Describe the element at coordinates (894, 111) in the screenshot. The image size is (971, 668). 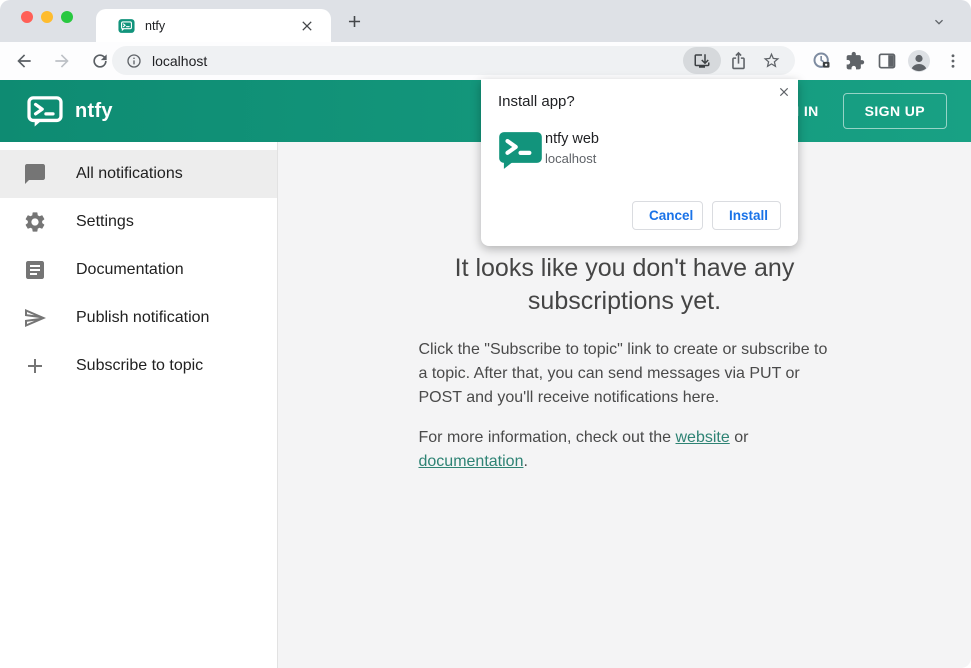
I see `sign-up-button: SIGN UP` at that location.